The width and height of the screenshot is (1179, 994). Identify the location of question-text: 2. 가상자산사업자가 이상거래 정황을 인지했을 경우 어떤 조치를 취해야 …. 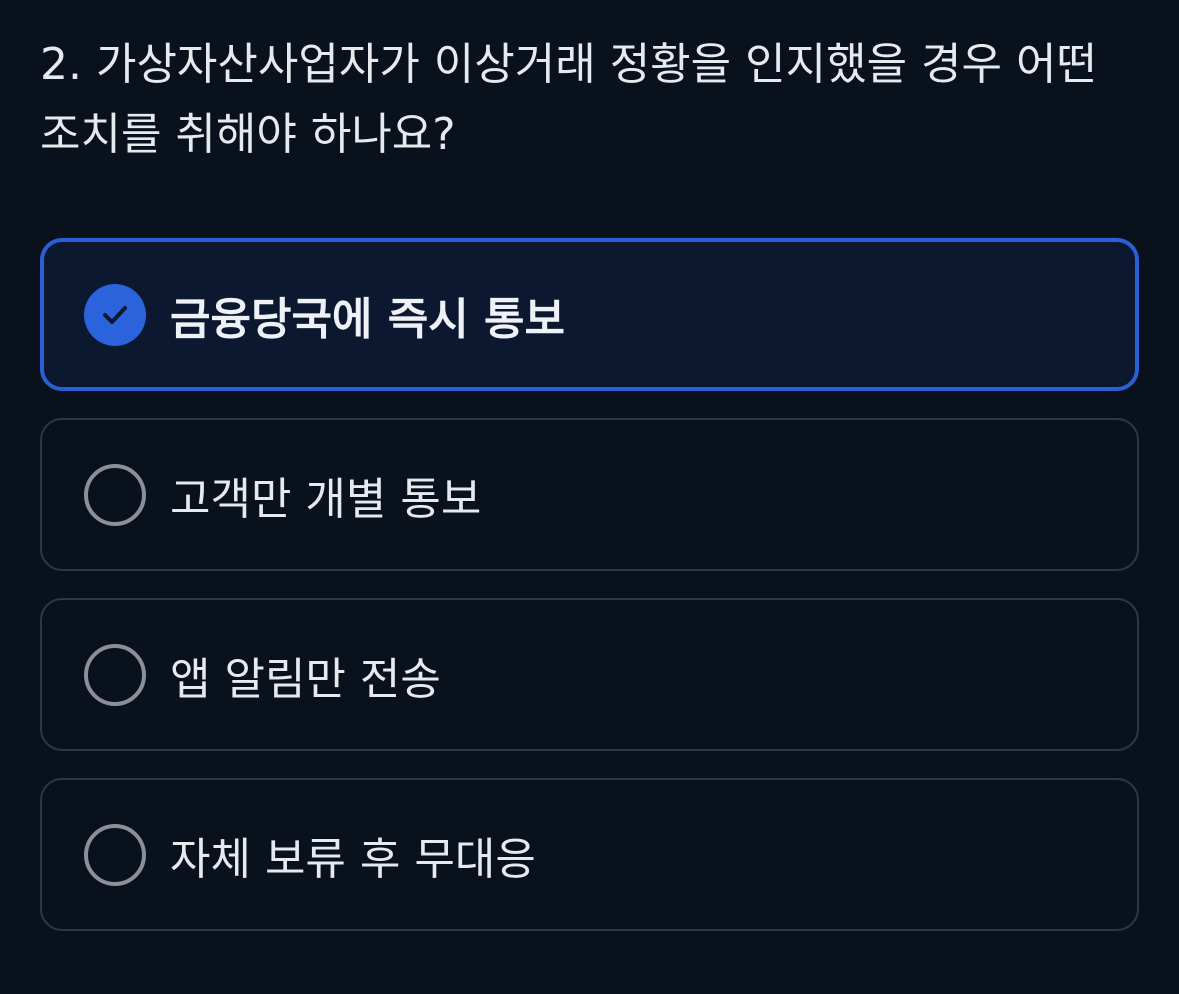
(568, 99).